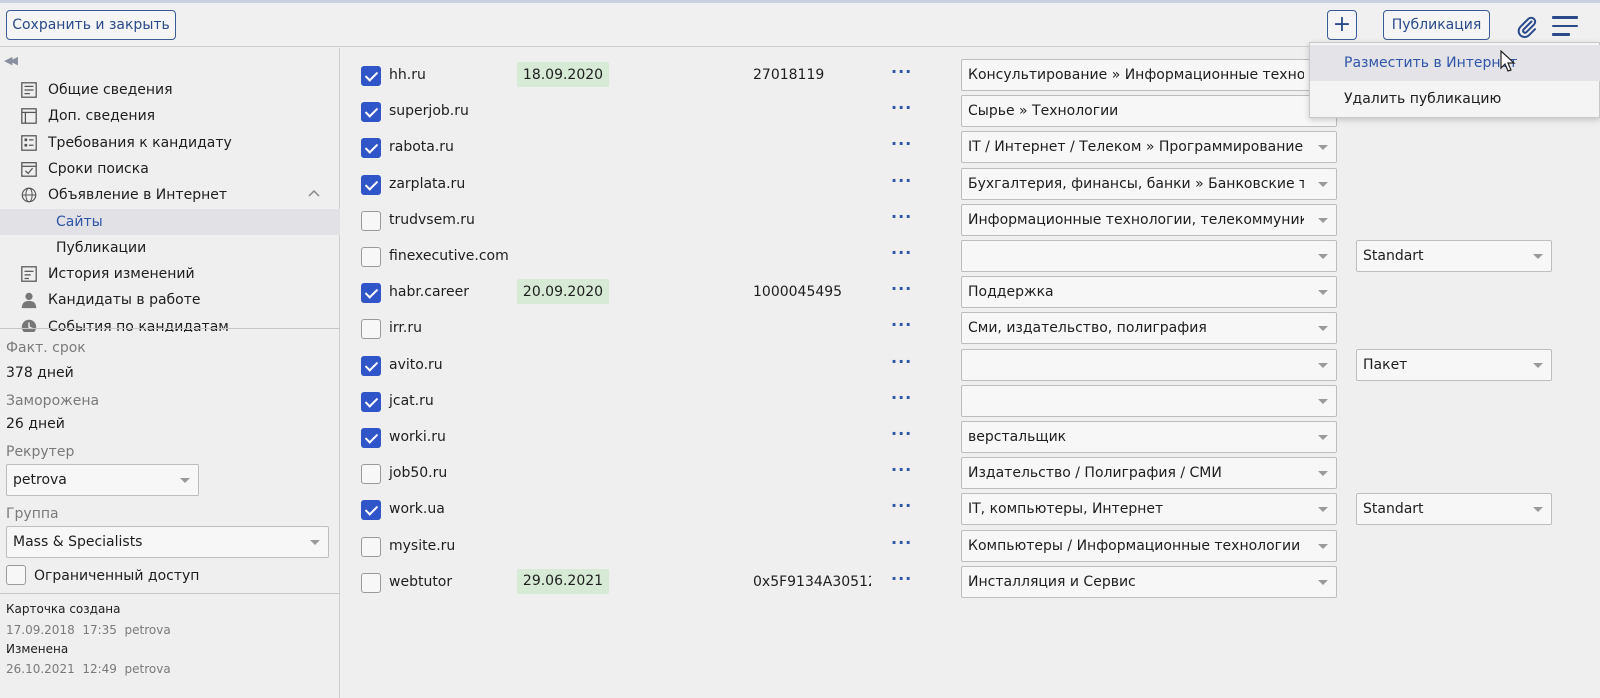  What do you see at coordinates (170, 143) in the screenshot?
I see `sidebar-item: Требования к кандидату` at bounding box center [170, 143].